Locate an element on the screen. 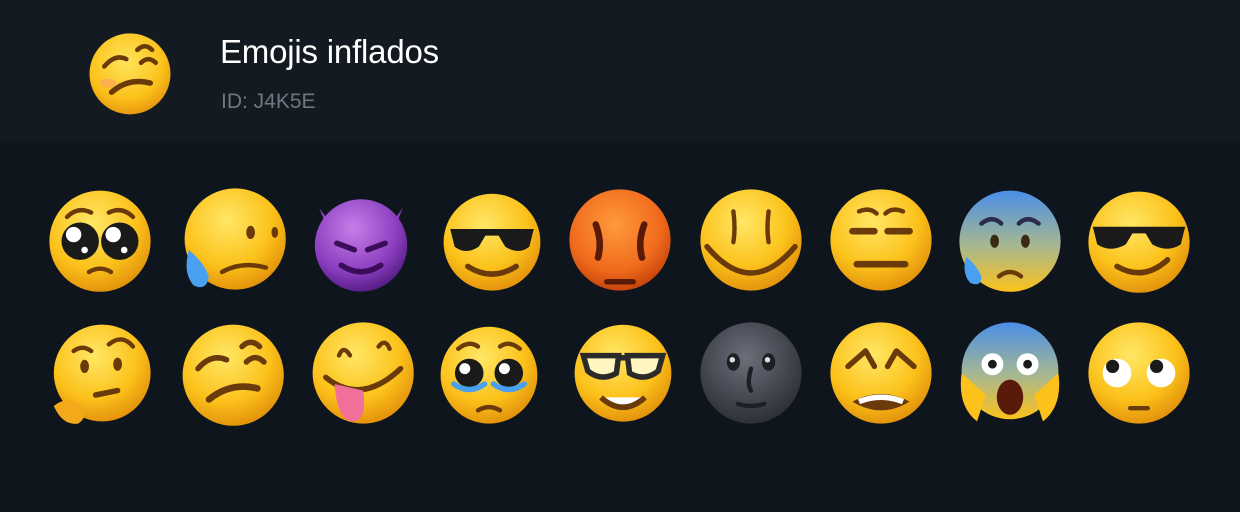 This screenshot has width=1240, height=512. smiling-imp-icon is located at coordinates (361, 241).